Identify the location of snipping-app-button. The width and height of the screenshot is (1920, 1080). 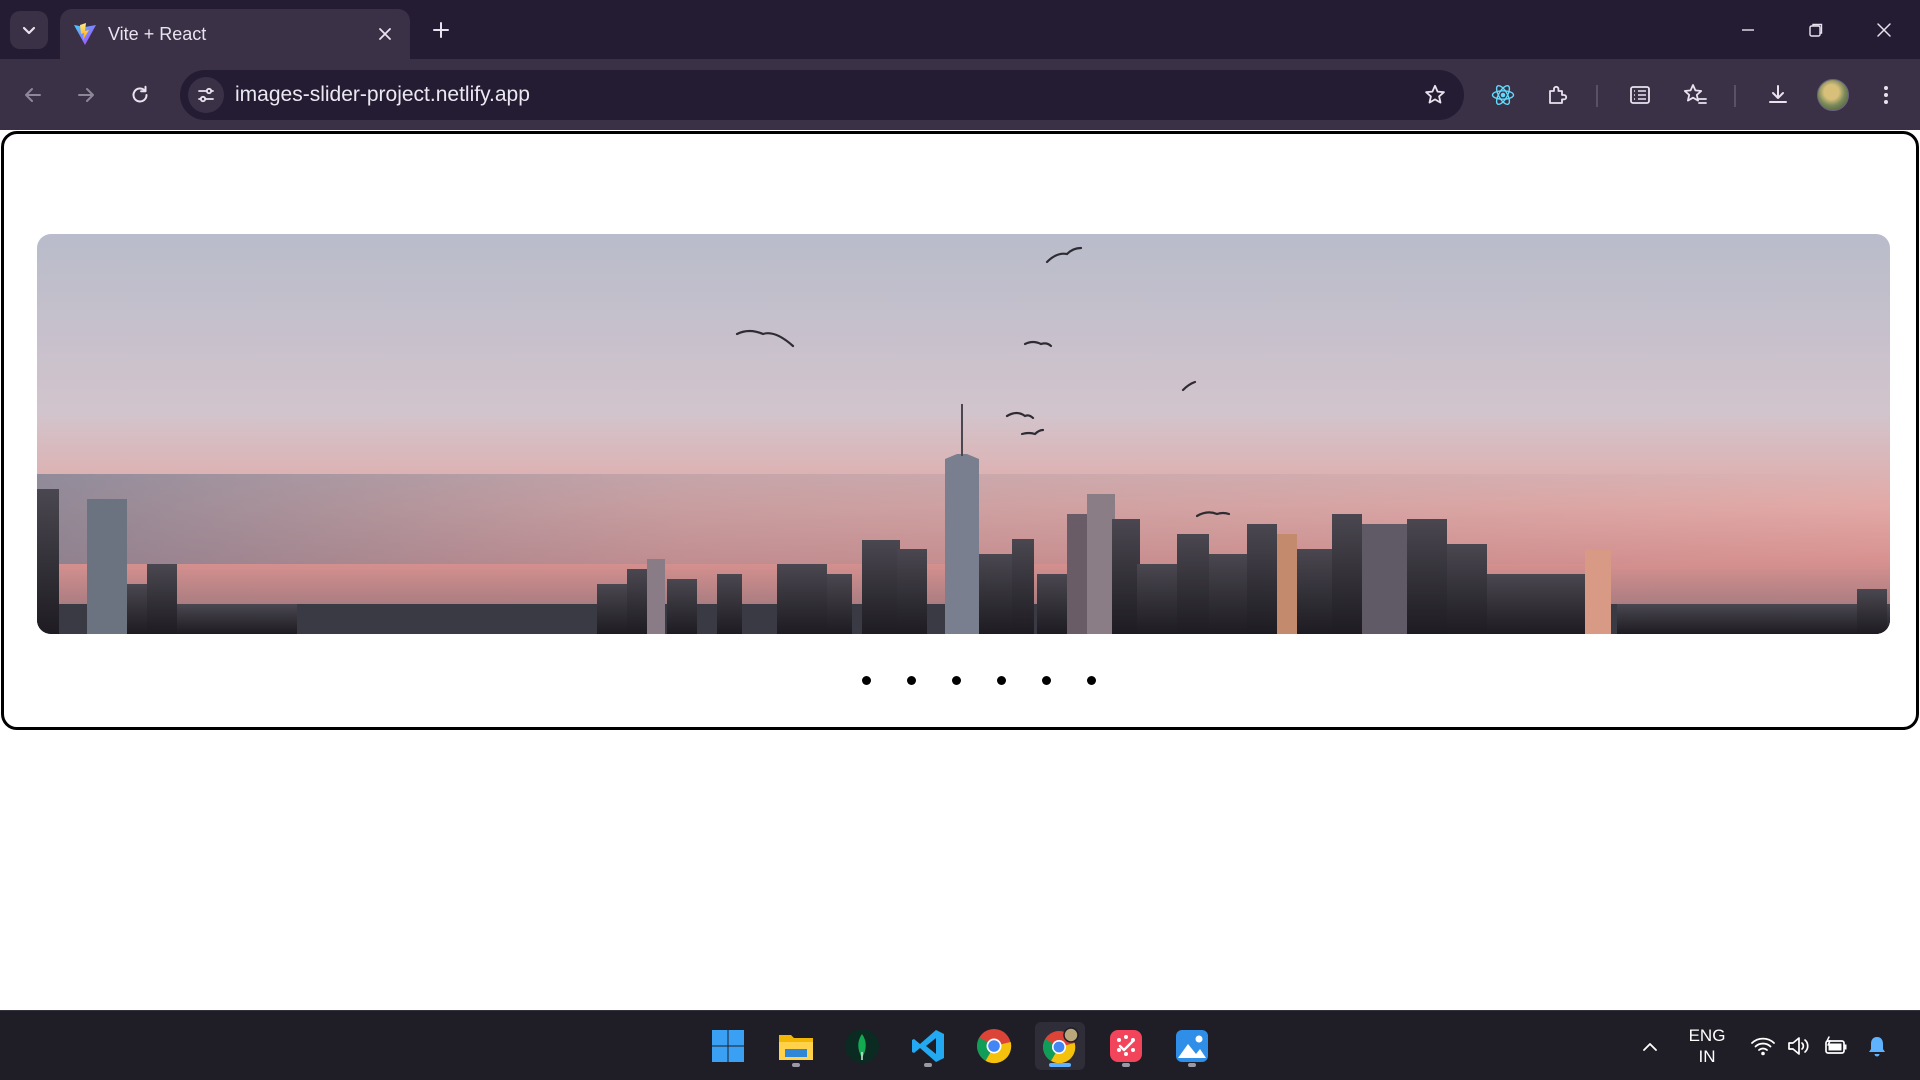
(1126, 1046).